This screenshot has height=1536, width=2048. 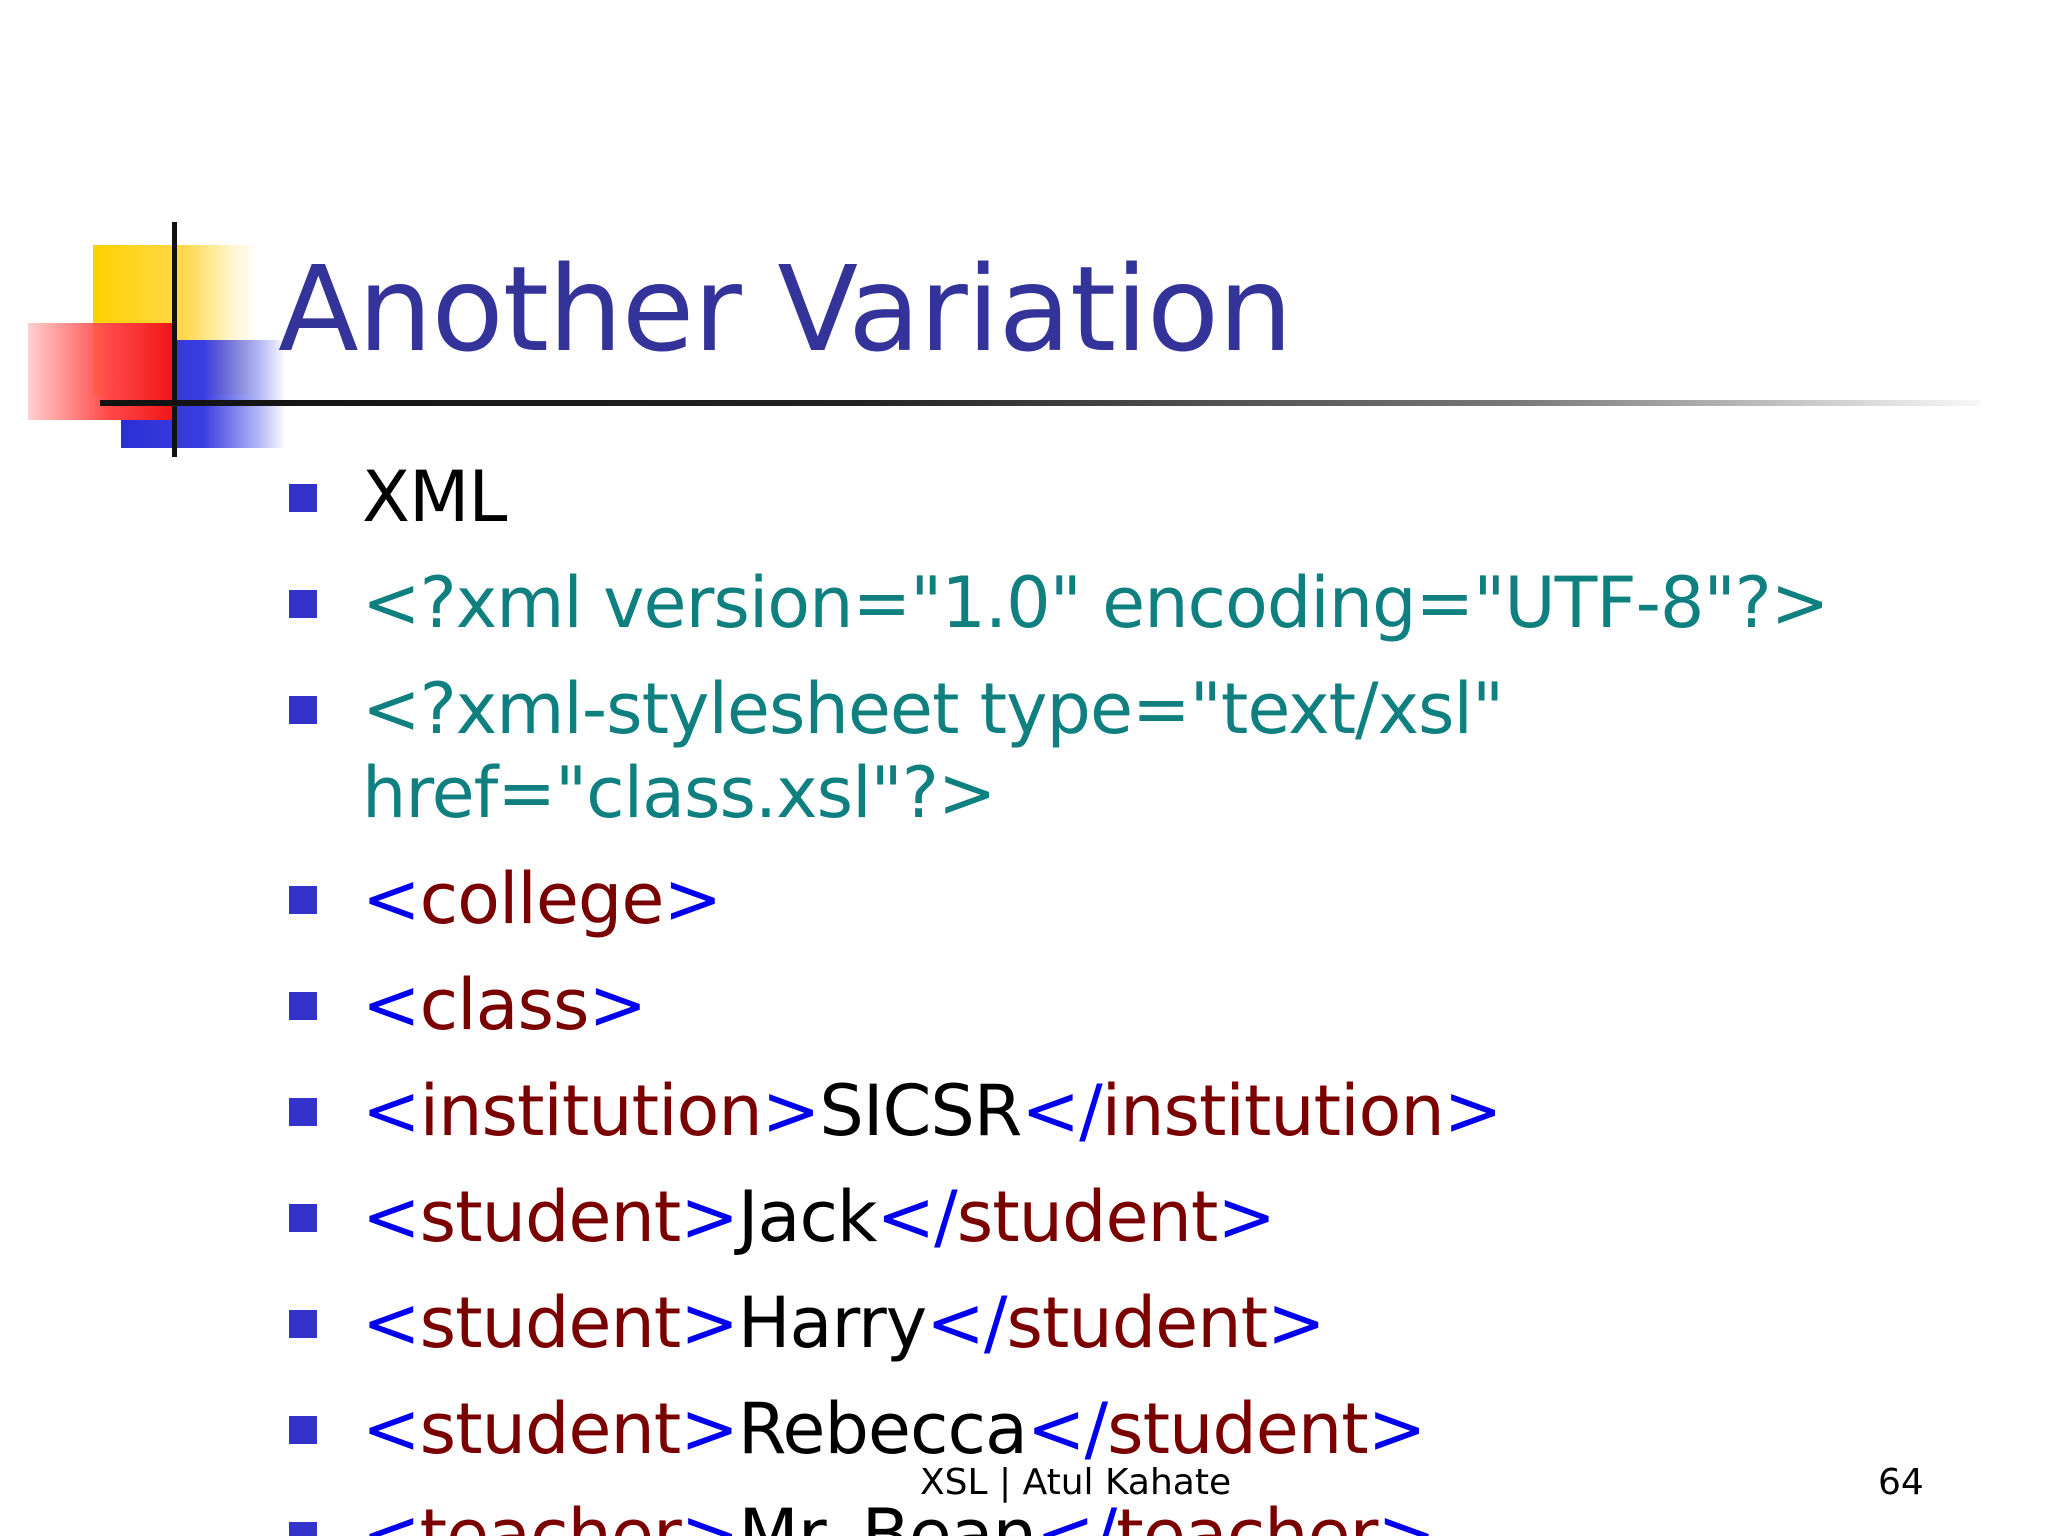 What do you see at coordinates (1148, 899) in the screenshot?
I see `list-item: <college>` at bounding box center [1148, 899].